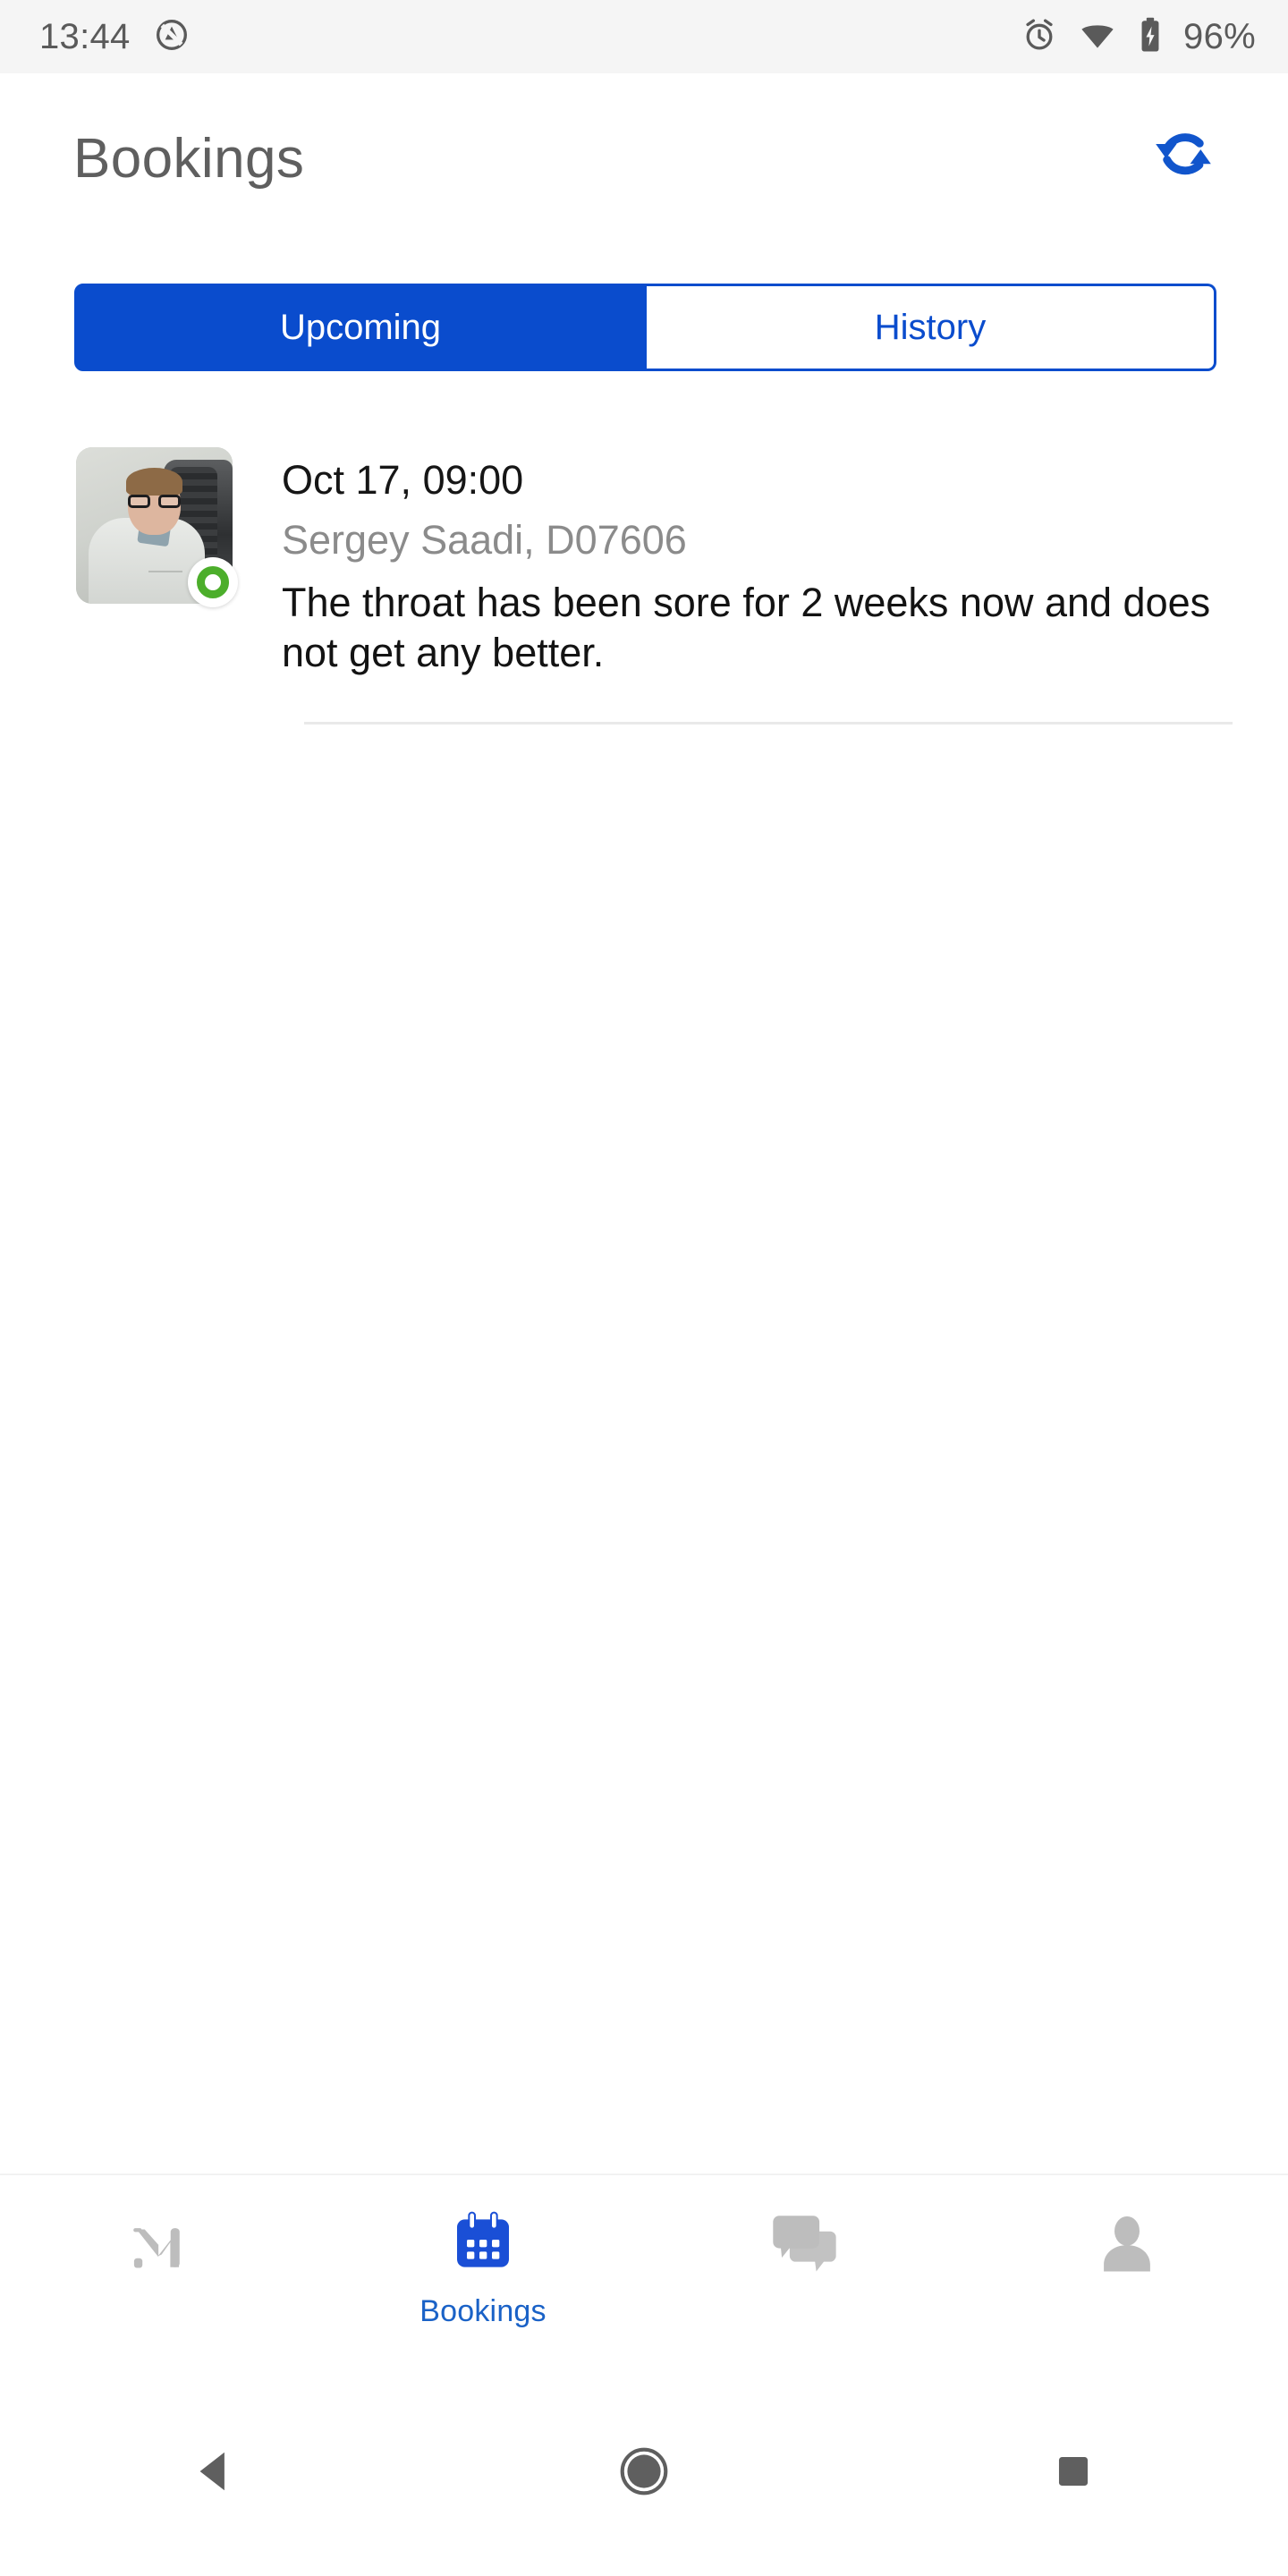  I want to click on tab-upcoming: Upcoming, so click(360, 327).